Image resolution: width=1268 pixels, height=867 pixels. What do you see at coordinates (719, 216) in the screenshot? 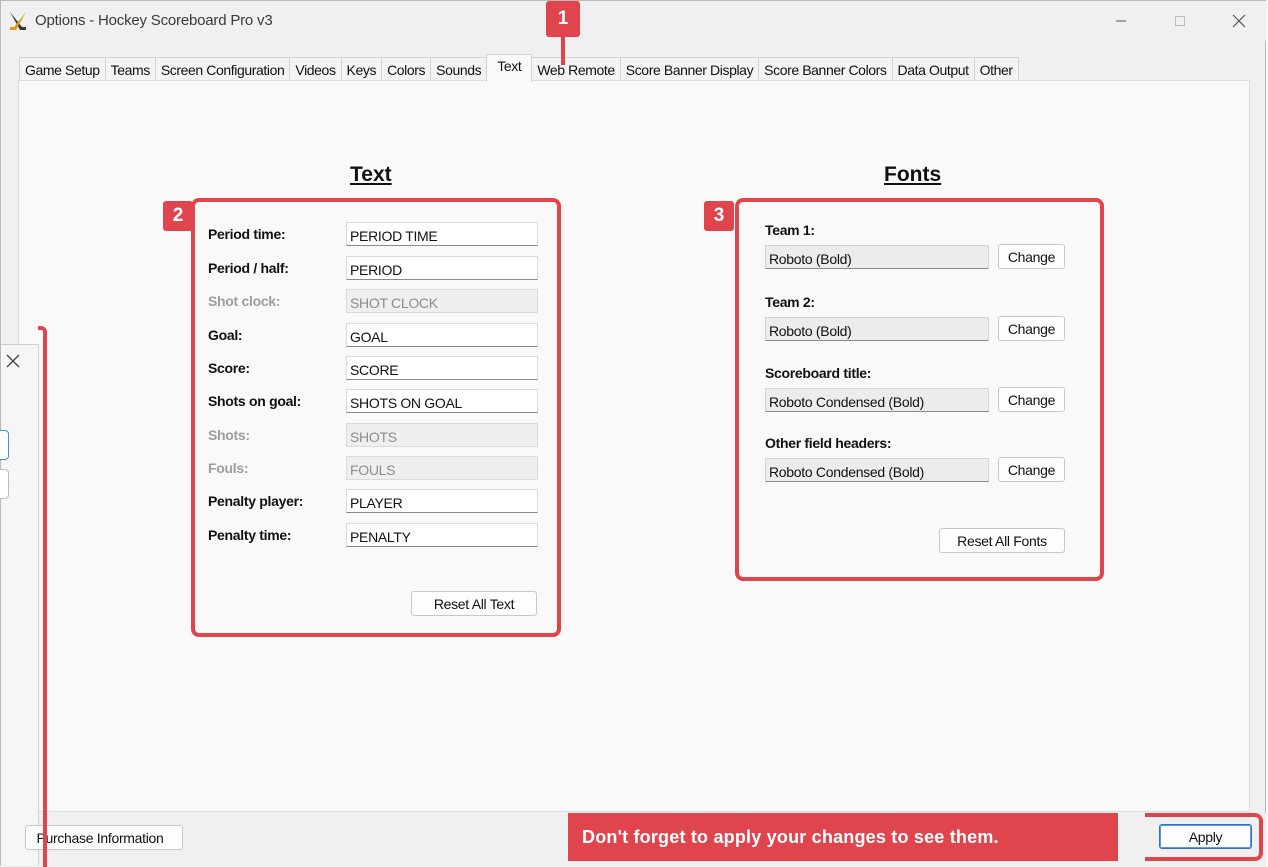
I see `callout-badge-3: 3` at bounding box center [719, 216].